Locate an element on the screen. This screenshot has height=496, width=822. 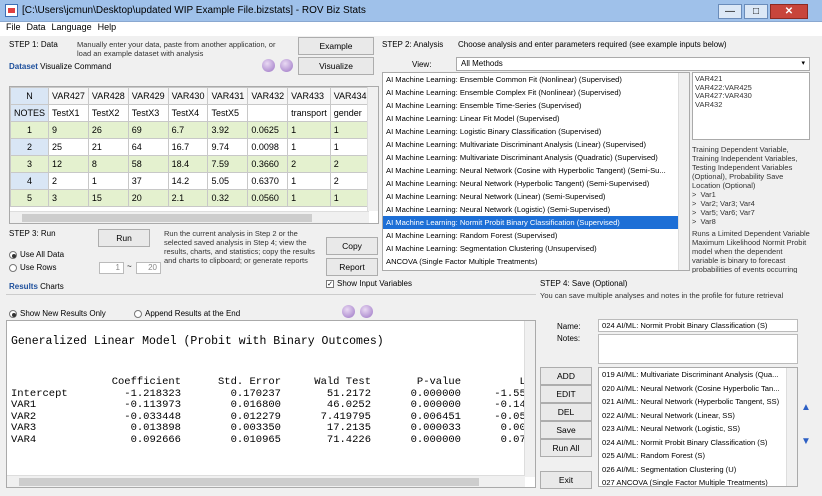
column-header: VAR433 is located at coordinates (309, 96).